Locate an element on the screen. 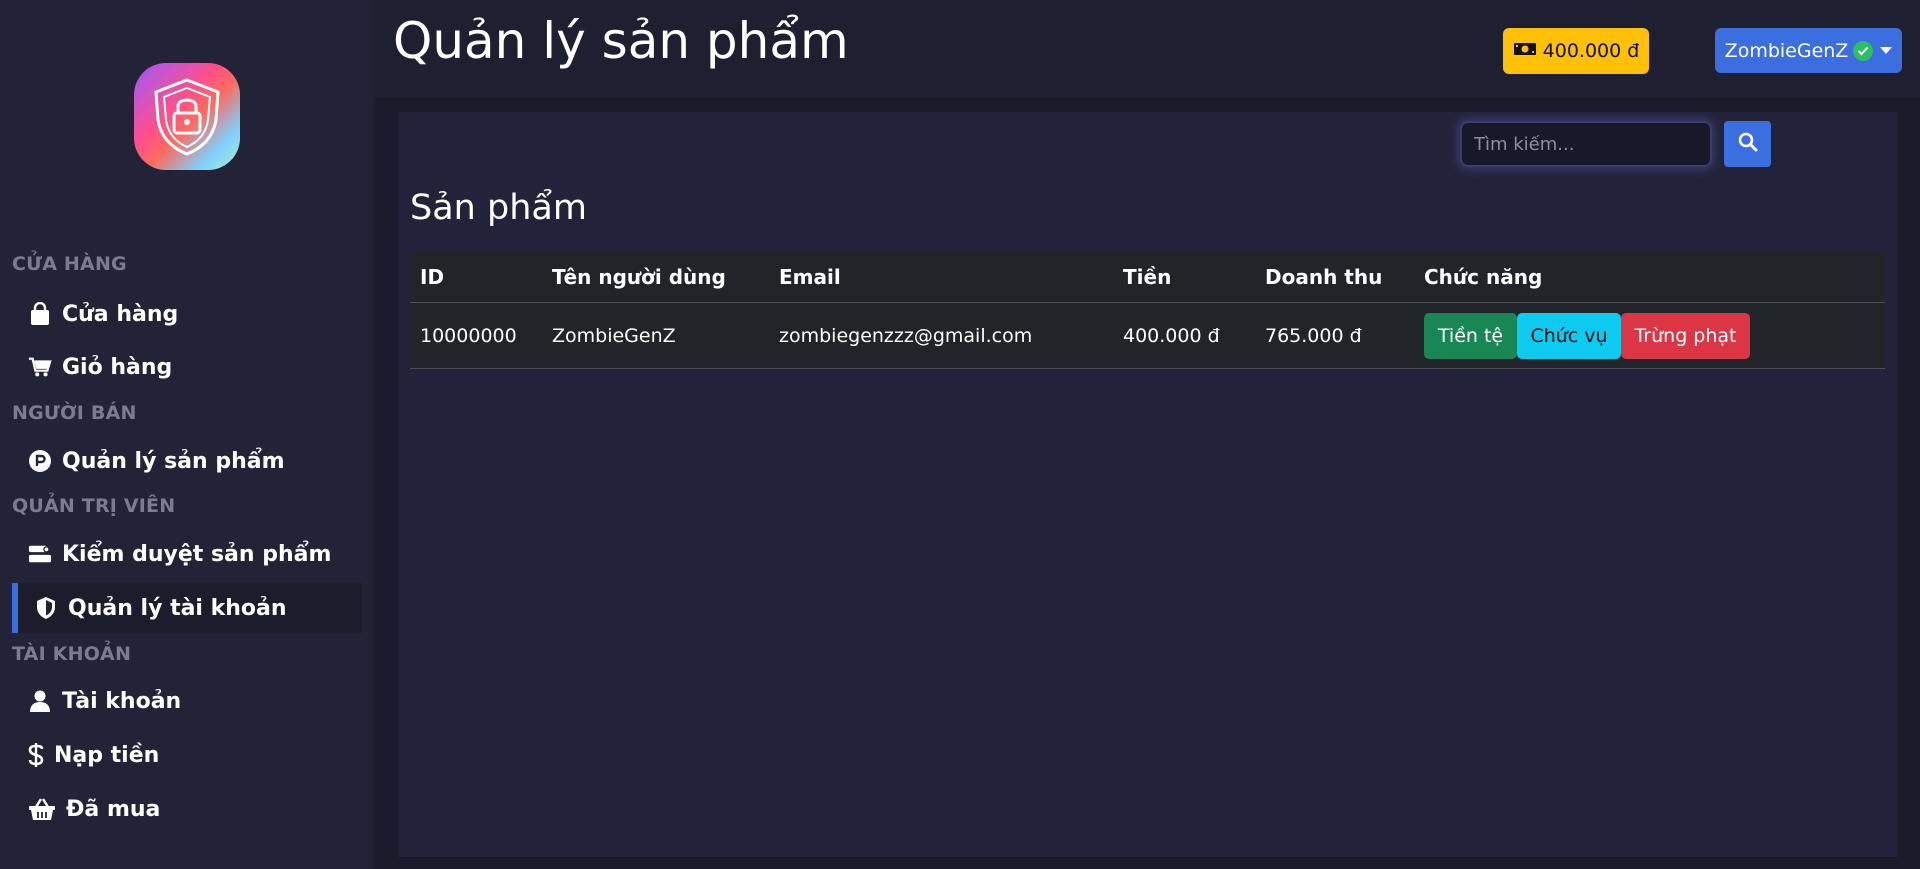  user-icon is located at coordinates (40, 701).